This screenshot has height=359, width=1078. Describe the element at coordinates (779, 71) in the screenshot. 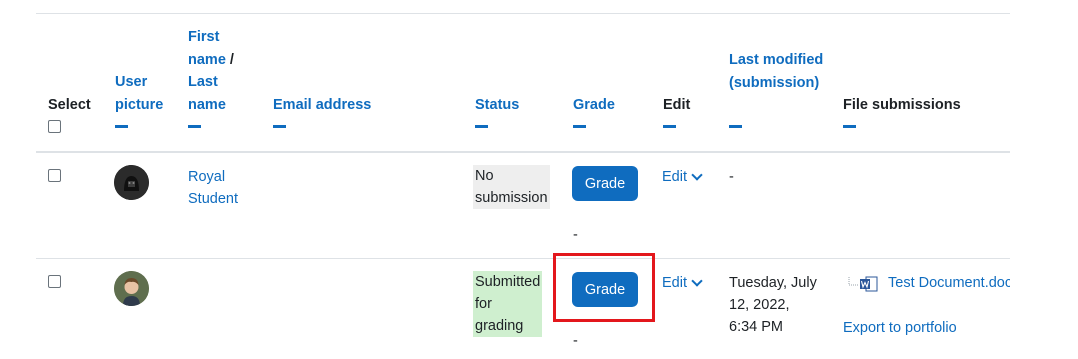

I see `header-last-modified: Last modified (submission)` at that location.